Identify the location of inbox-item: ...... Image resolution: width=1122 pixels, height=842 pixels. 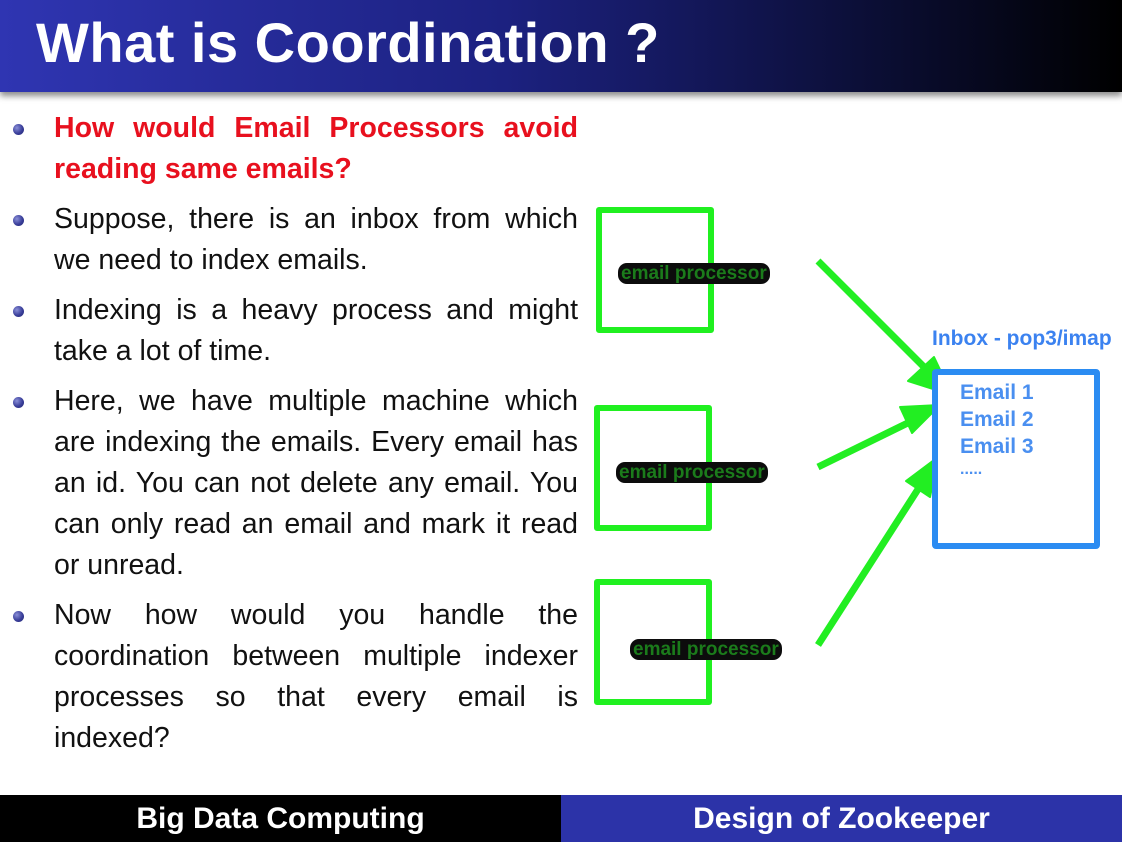
(971, 469).